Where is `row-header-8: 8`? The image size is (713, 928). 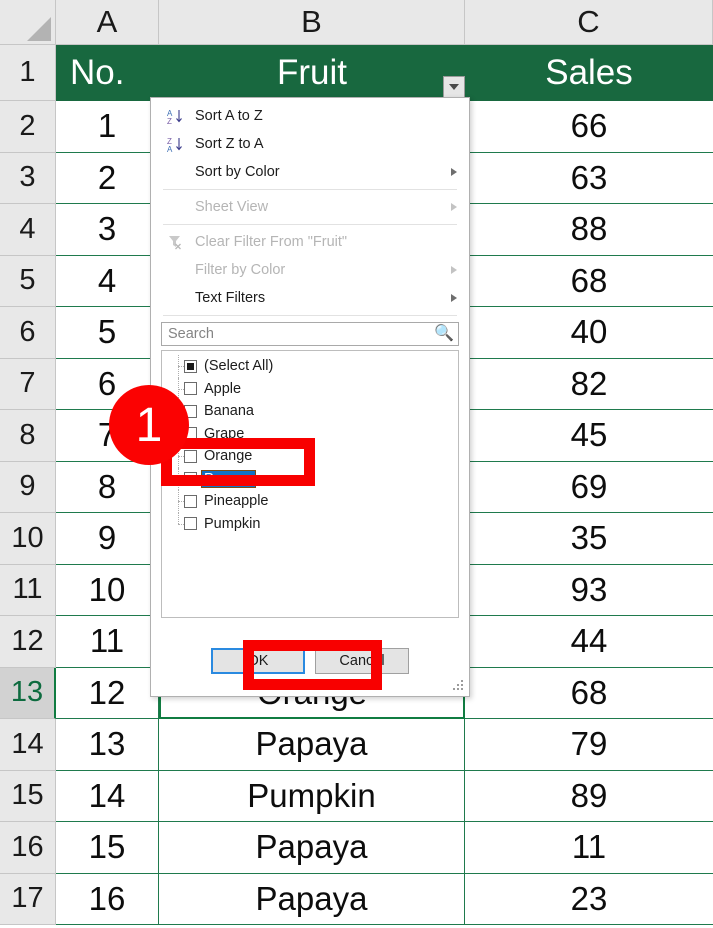 row-header-8: 8 is located at coordinates (28, 436).